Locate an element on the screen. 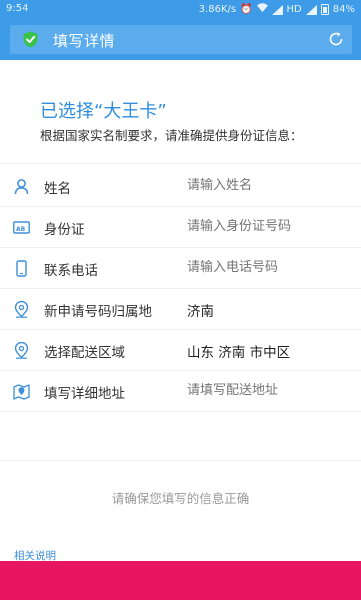  phone-label: 联系电话 is located at coordinates (71, 271).